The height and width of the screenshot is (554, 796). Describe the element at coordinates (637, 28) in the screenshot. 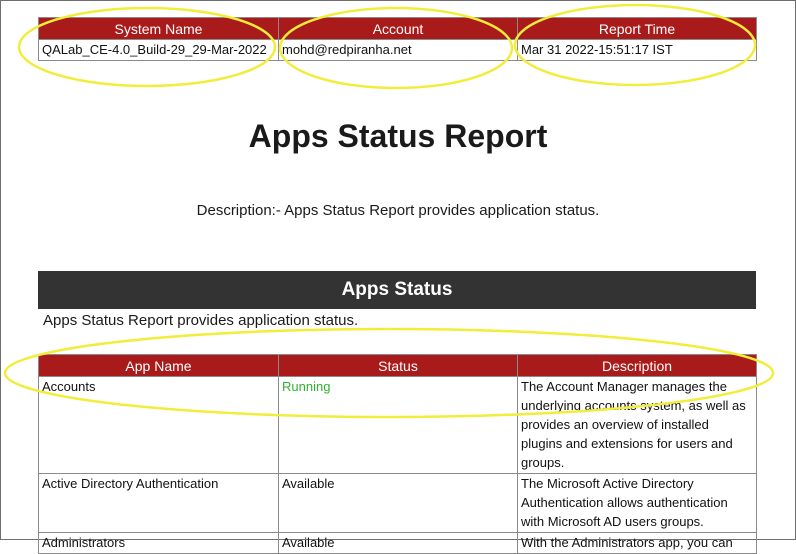

I see `meta-header-report-time: Report Time` at that location.